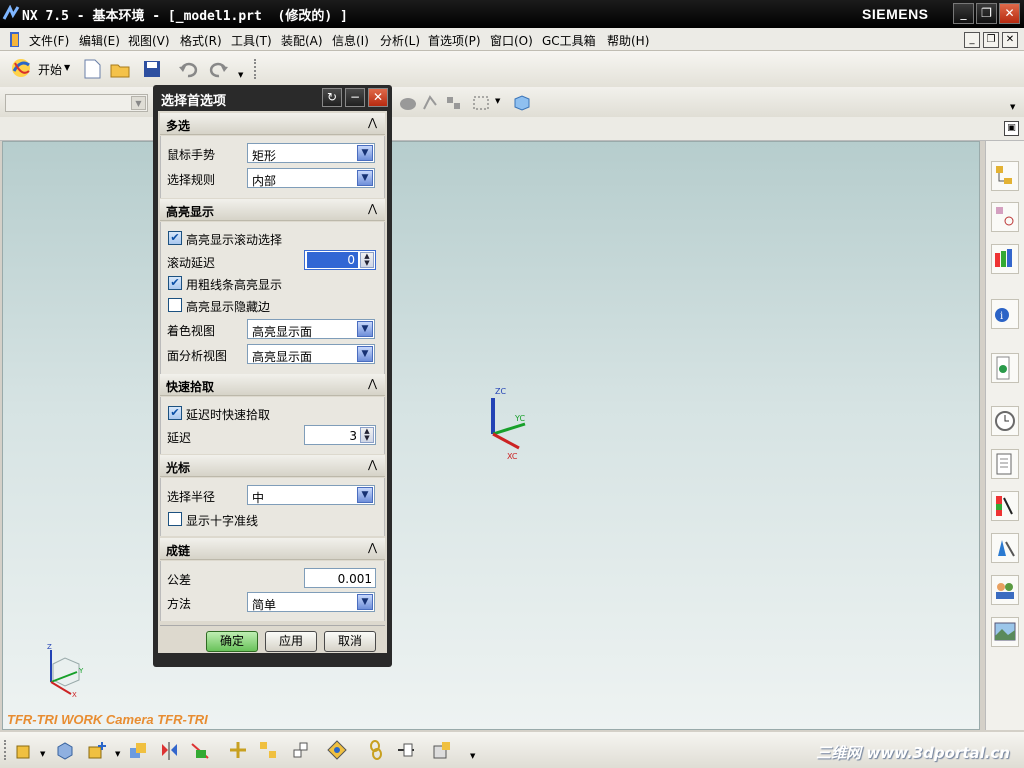 The width and height of the screenshot is (1024, 768). Describe the element at coordinates (272, 210) in the screenshot. I see `section-highlight: 高亮显示 ⋀` at that location.